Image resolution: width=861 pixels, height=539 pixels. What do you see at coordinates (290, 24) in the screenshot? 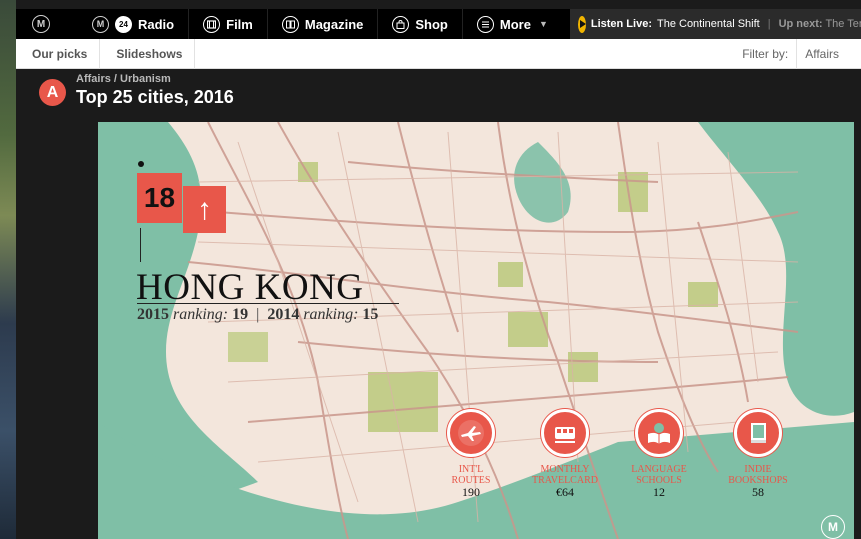
I see `magazine-icon` at bounding box center [290, 24].